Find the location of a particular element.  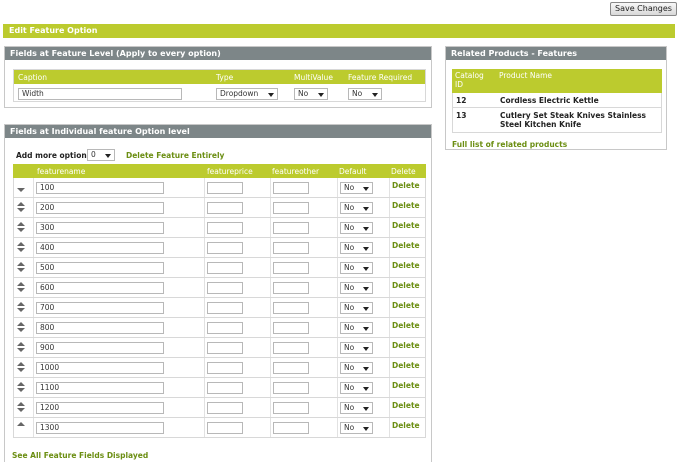

featurename-input: 900 is located at coordinates (100, 348).